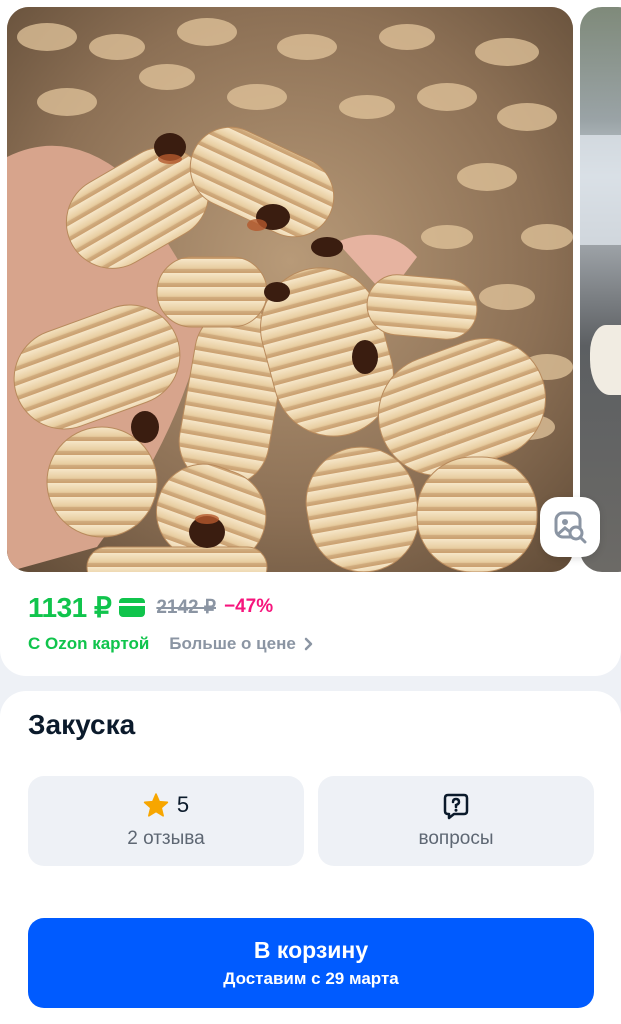 The height and width of the screenshot is (1024, 621). What do you see at coordinates (82, 724) in the screenshot?
I see `product-title: Закуска` at bounding box center [82, 724].